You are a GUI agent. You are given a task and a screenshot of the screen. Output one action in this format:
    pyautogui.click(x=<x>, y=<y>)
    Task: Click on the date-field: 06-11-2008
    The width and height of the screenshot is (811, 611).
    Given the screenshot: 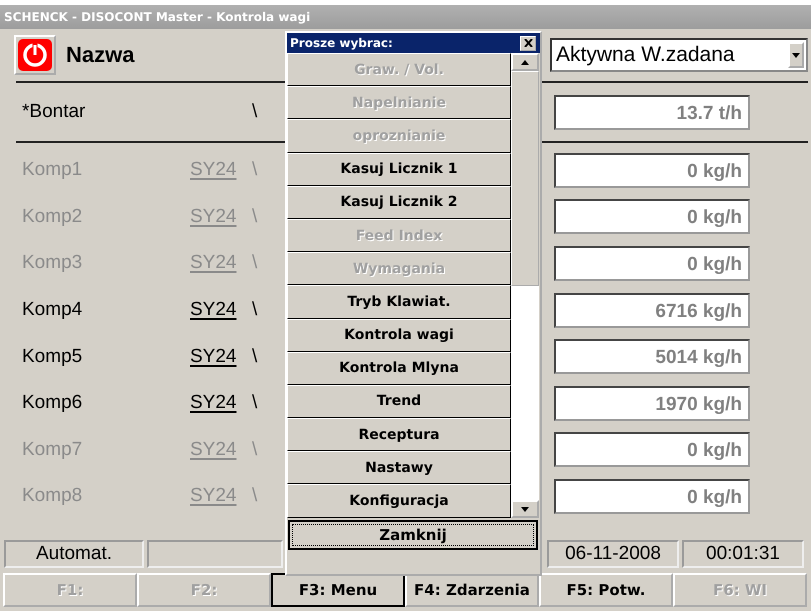 What is the action you would take?
    pyautogui.click(x=613, y=554)
    